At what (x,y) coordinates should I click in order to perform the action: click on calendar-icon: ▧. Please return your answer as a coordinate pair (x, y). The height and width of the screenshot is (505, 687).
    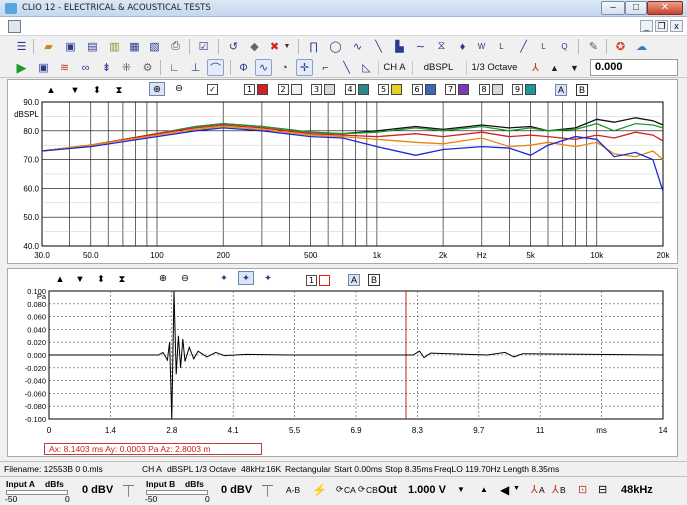
    Looking at the image, I should click on (154, 46).